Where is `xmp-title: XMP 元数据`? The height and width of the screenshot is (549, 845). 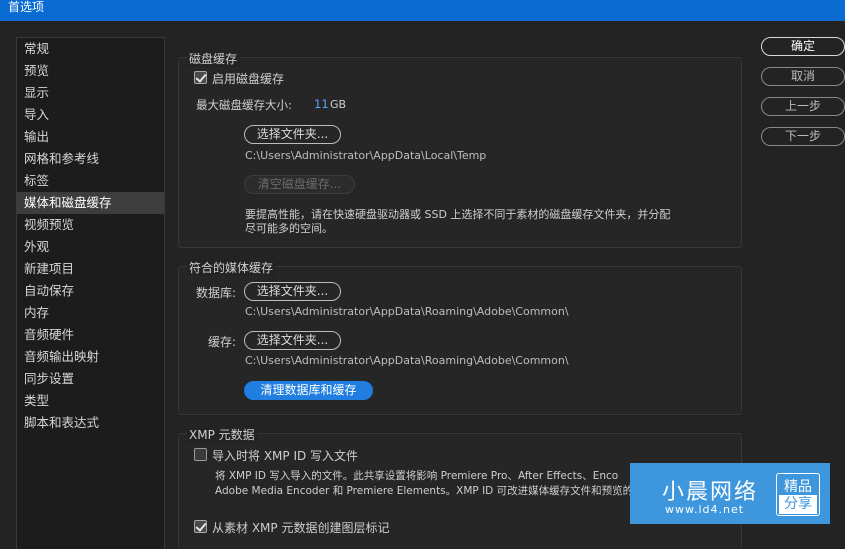
xmp-title: XMP 元数据 is located at coordinates (222, 434).